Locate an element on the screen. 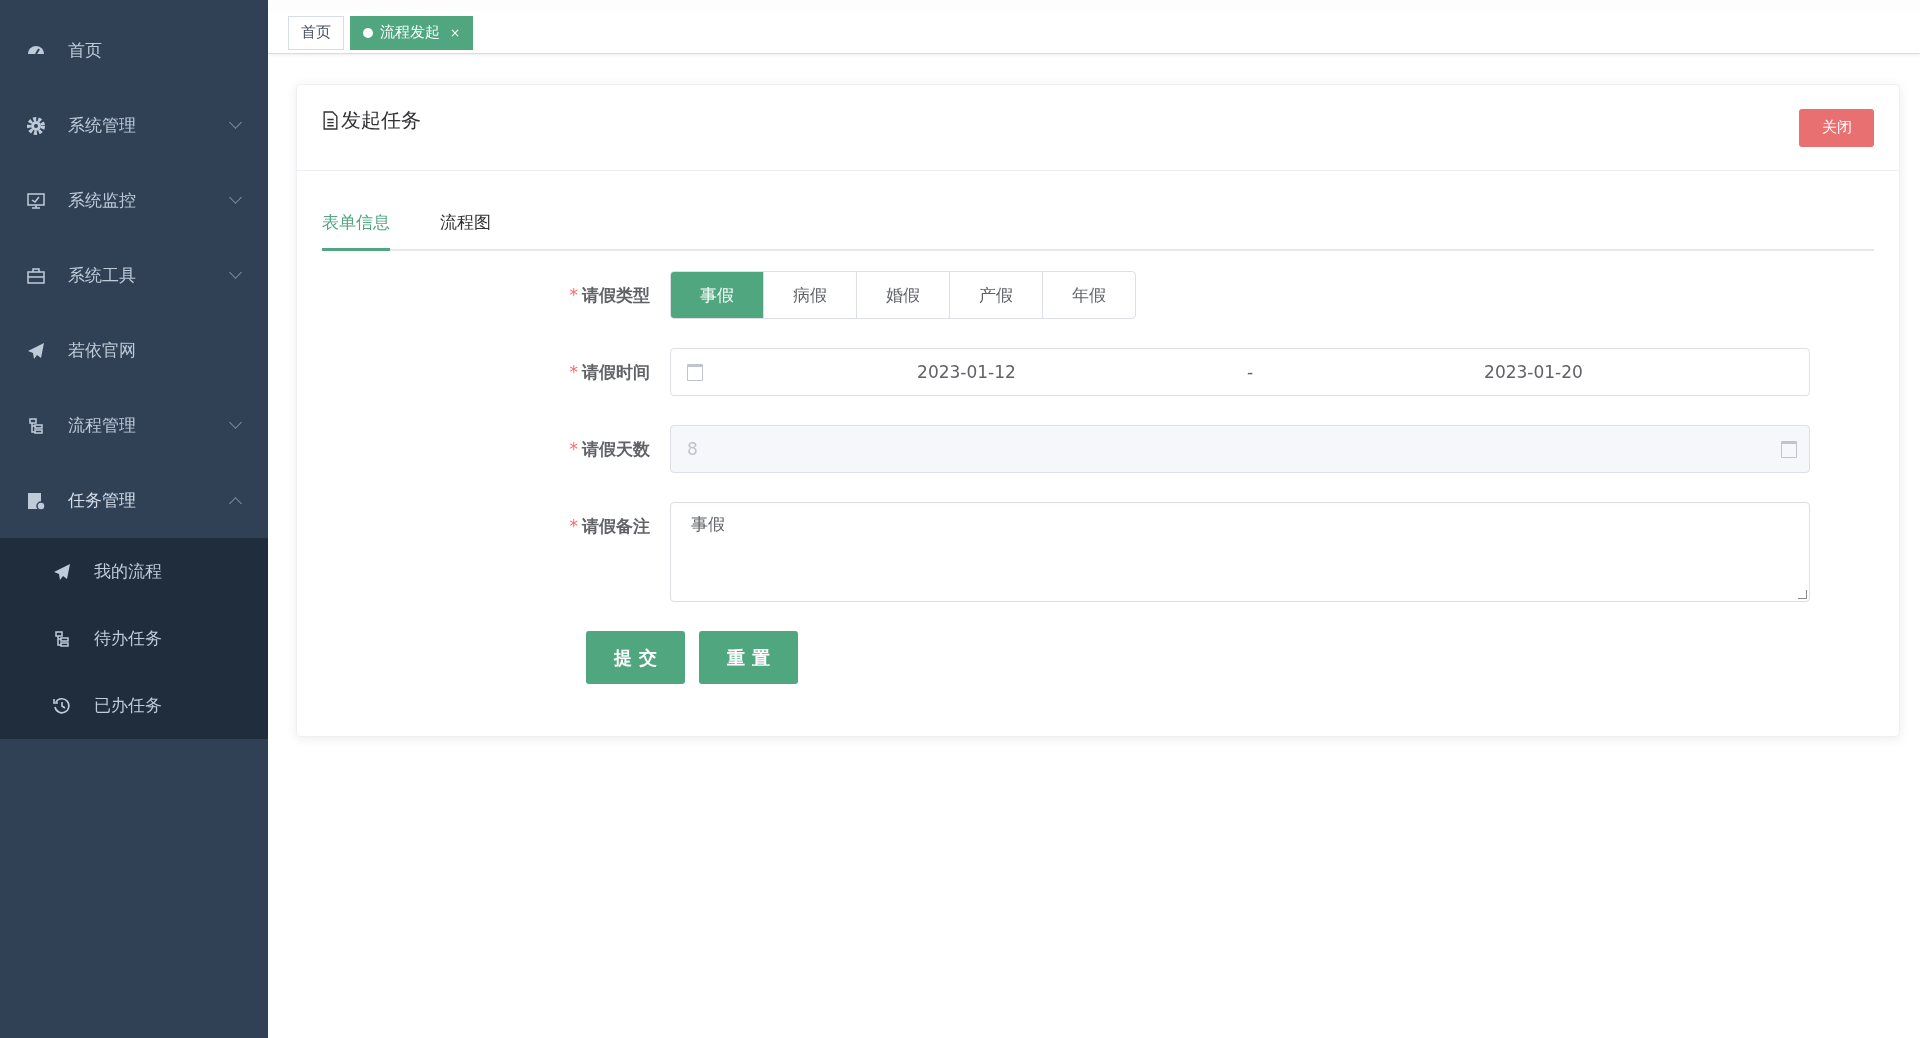 The height and width of the screenshot is (1038, 1920). menu-item: 系统工具 is located at coordinates (134, 275).